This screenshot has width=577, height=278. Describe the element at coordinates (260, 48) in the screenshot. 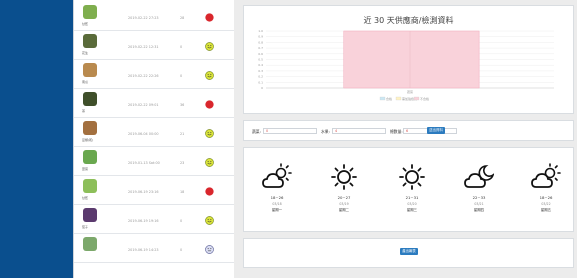

I see `y-tick-label: 0.7` at that location.